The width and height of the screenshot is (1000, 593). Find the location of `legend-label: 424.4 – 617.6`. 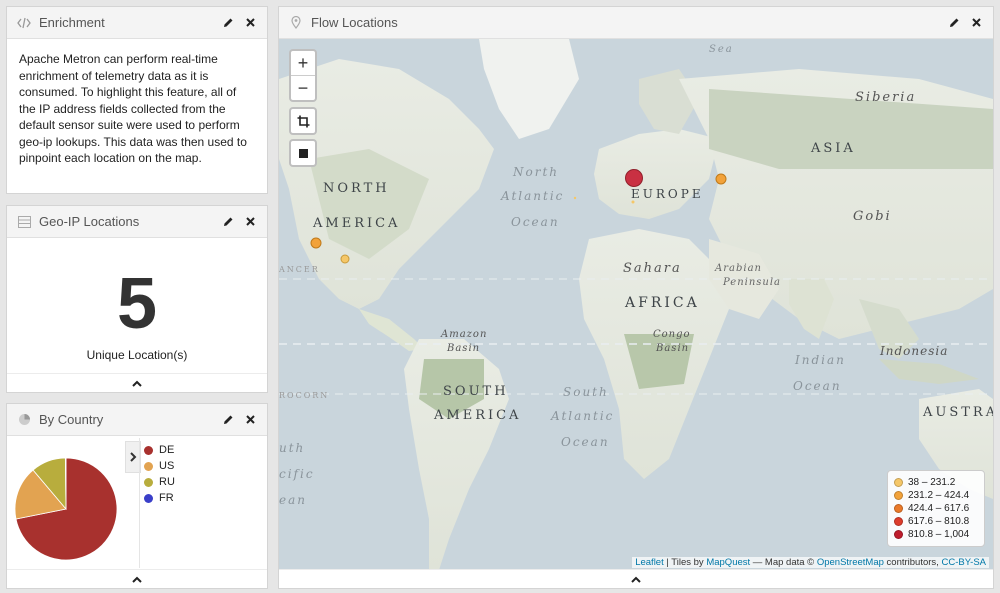

legend-label: 424.4 – 617.6 is located at coordinates (939, 508).